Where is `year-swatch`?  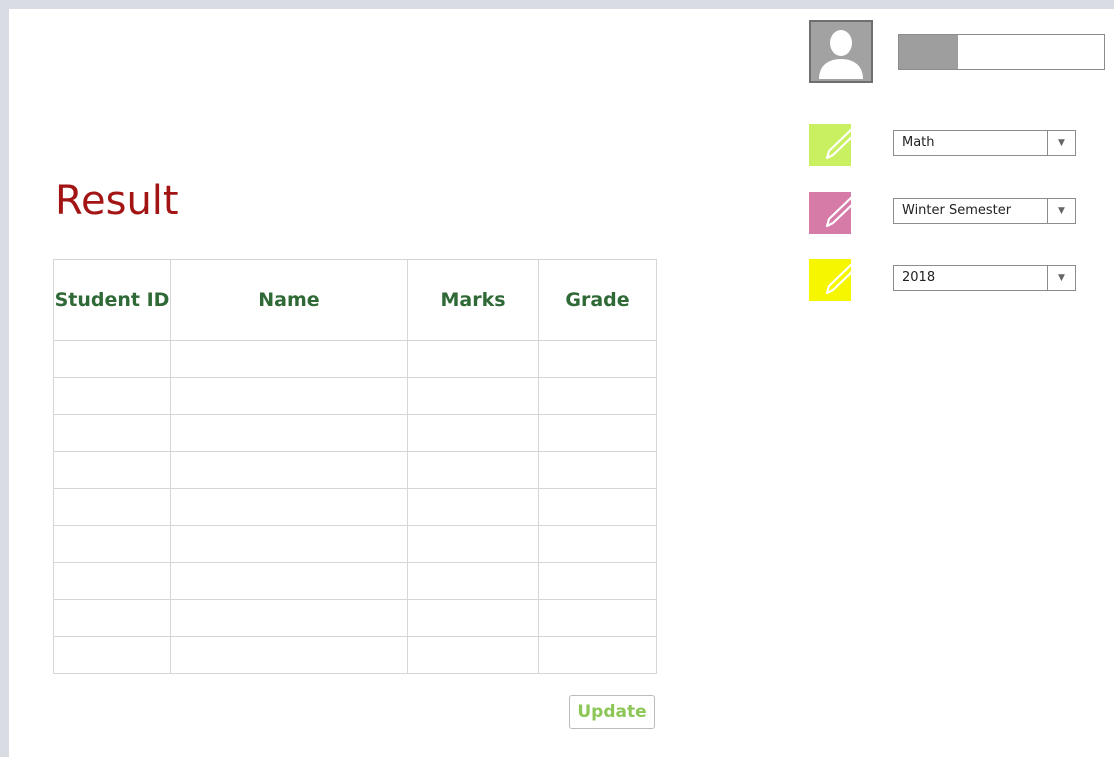 year-swatch is located at coordinates (834, 280).